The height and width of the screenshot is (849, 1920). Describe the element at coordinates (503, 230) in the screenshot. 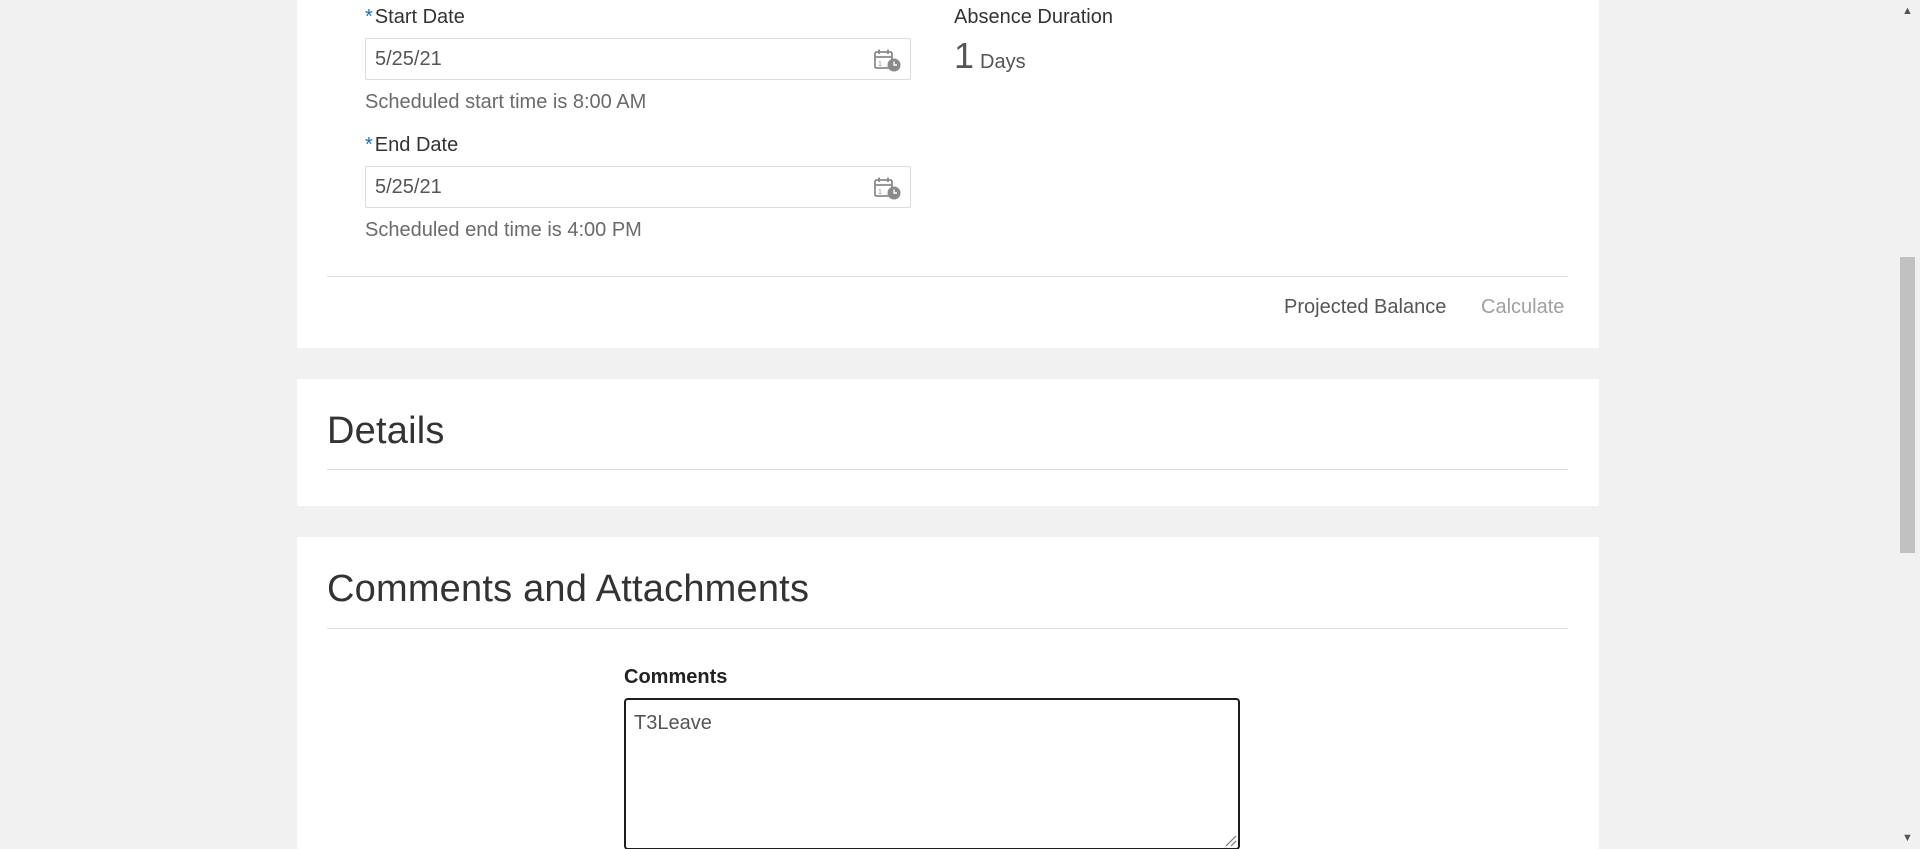

I see `end-time-helper: Scheduled end time is 4:00 PM` at that location.